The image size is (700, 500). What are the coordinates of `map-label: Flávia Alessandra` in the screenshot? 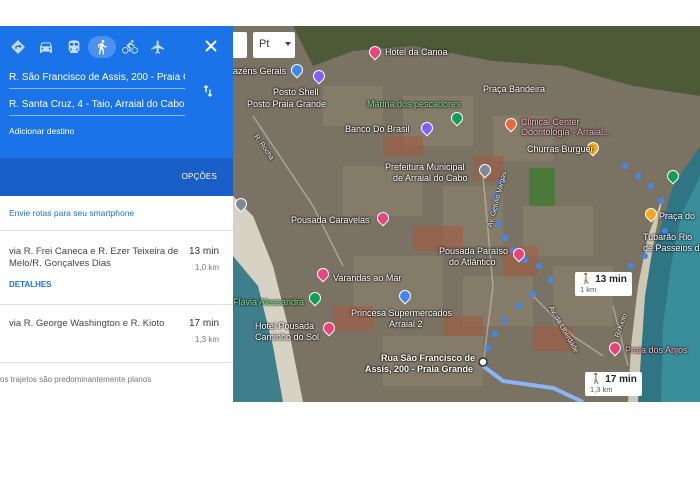 It's located at (269, 302).